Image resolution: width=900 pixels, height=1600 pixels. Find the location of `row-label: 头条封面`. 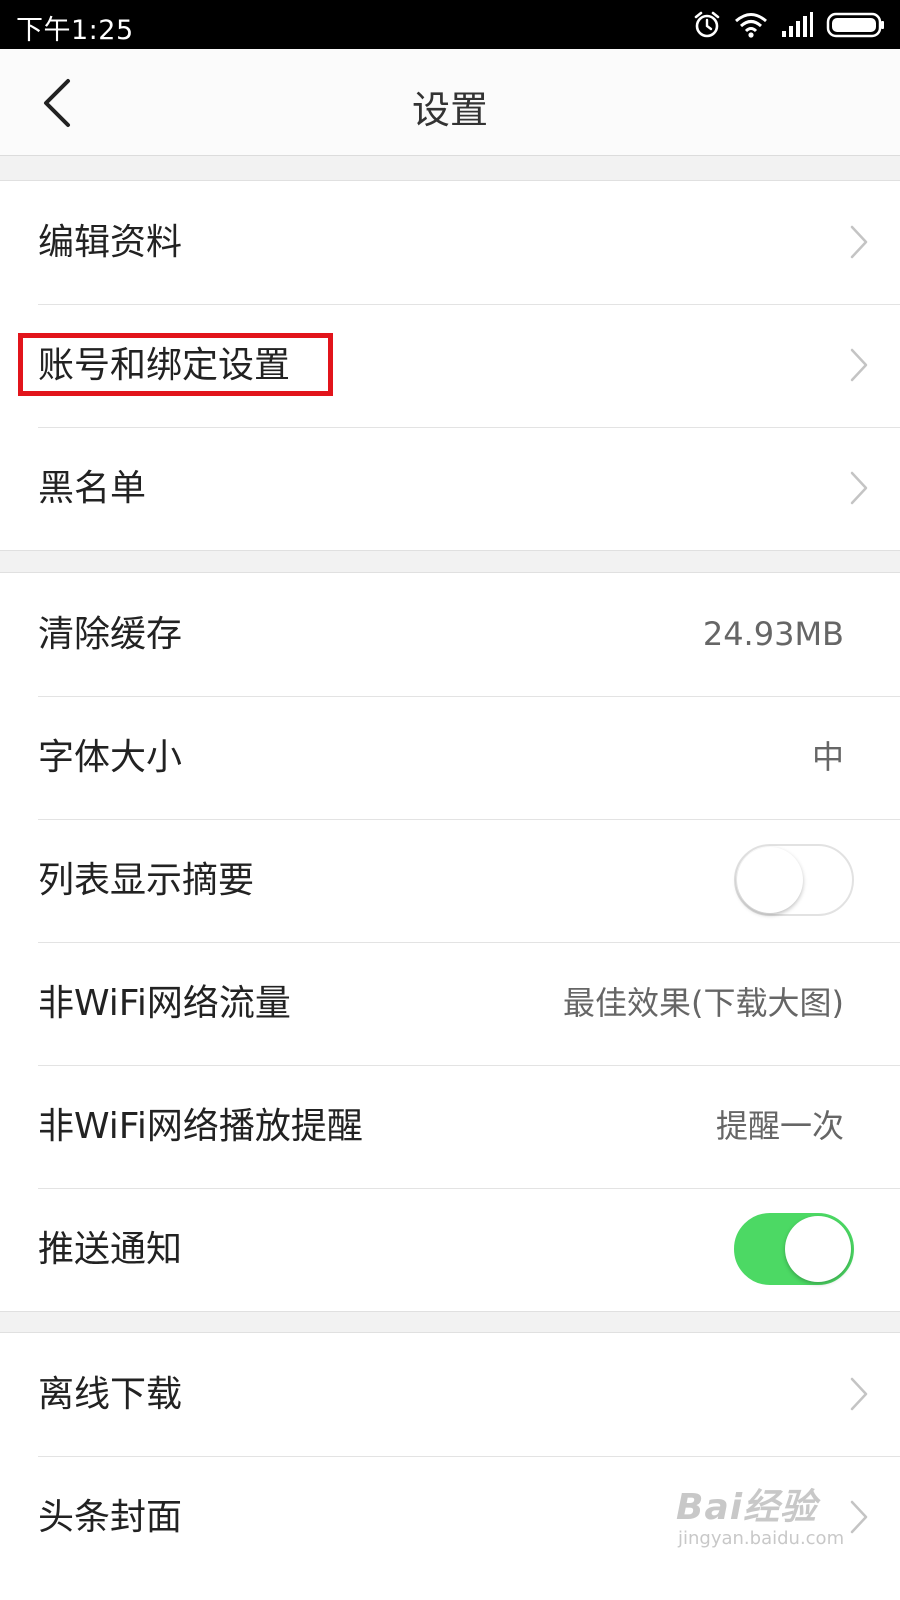

row-label: 头条封面 is located at coordinates (110, 1517).